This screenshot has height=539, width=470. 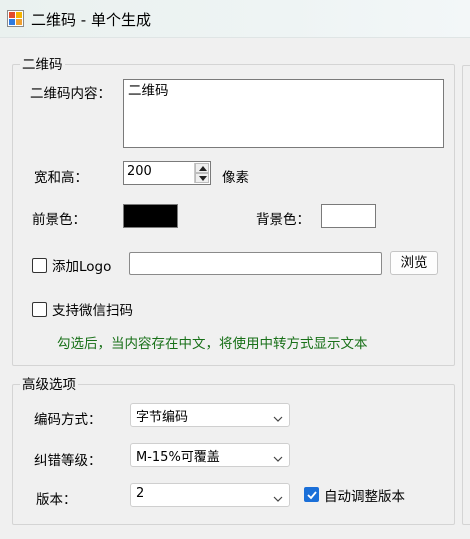 What do you see at coordinates (81, 265) in the screenshot?
I see `add-logo-label: 添加Logo` at bounding box center [81, 265].